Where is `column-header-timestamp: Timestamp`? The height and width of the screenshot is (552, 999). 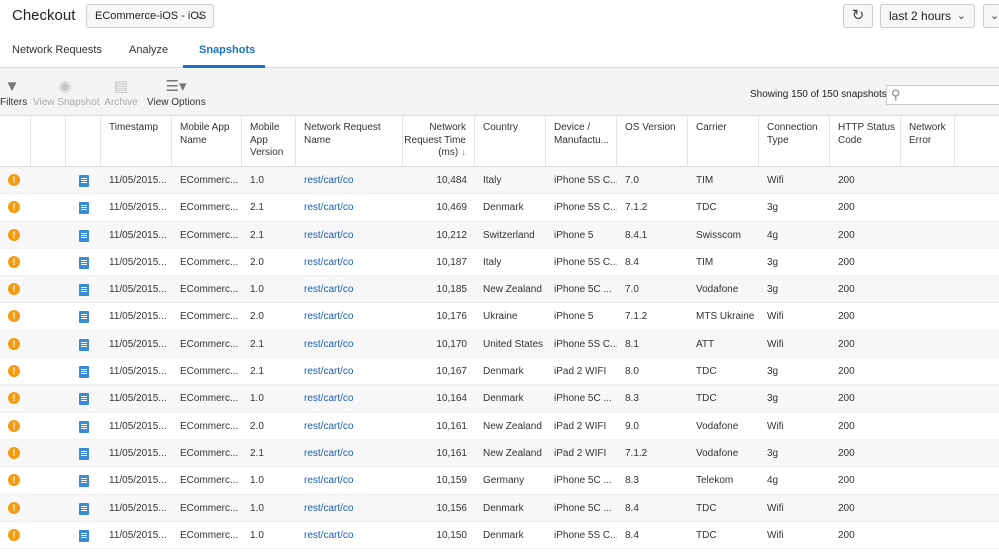 column-header-timestamp: Timestamp is located at coordinates (136, 141).